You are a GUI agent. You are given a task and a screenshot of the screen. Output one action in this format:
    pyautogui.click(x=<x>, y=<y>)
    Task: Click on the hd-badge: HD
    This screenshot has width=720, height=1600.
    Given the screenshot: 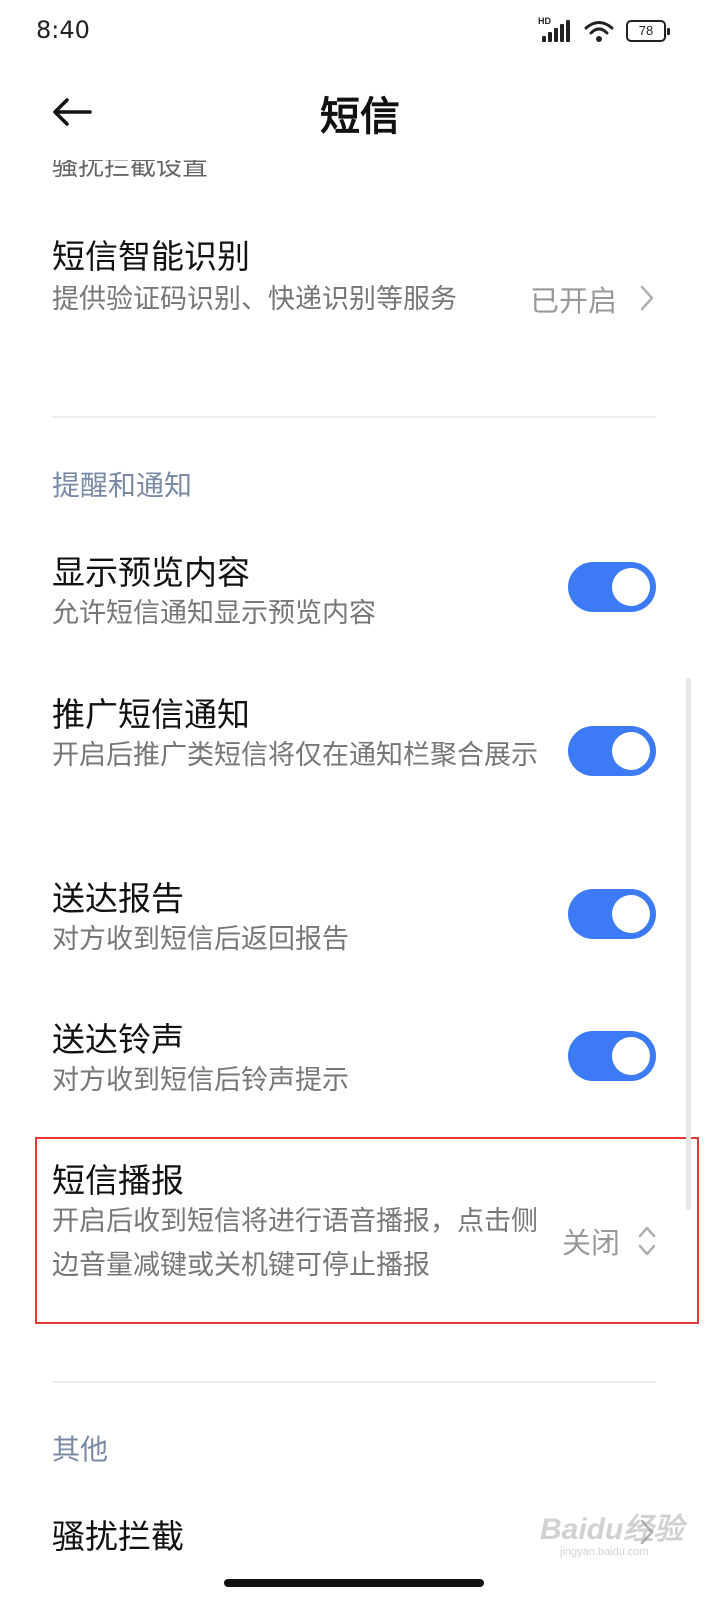 What is the action you would take?
    pyautogui.click(x=544, y=21)
    